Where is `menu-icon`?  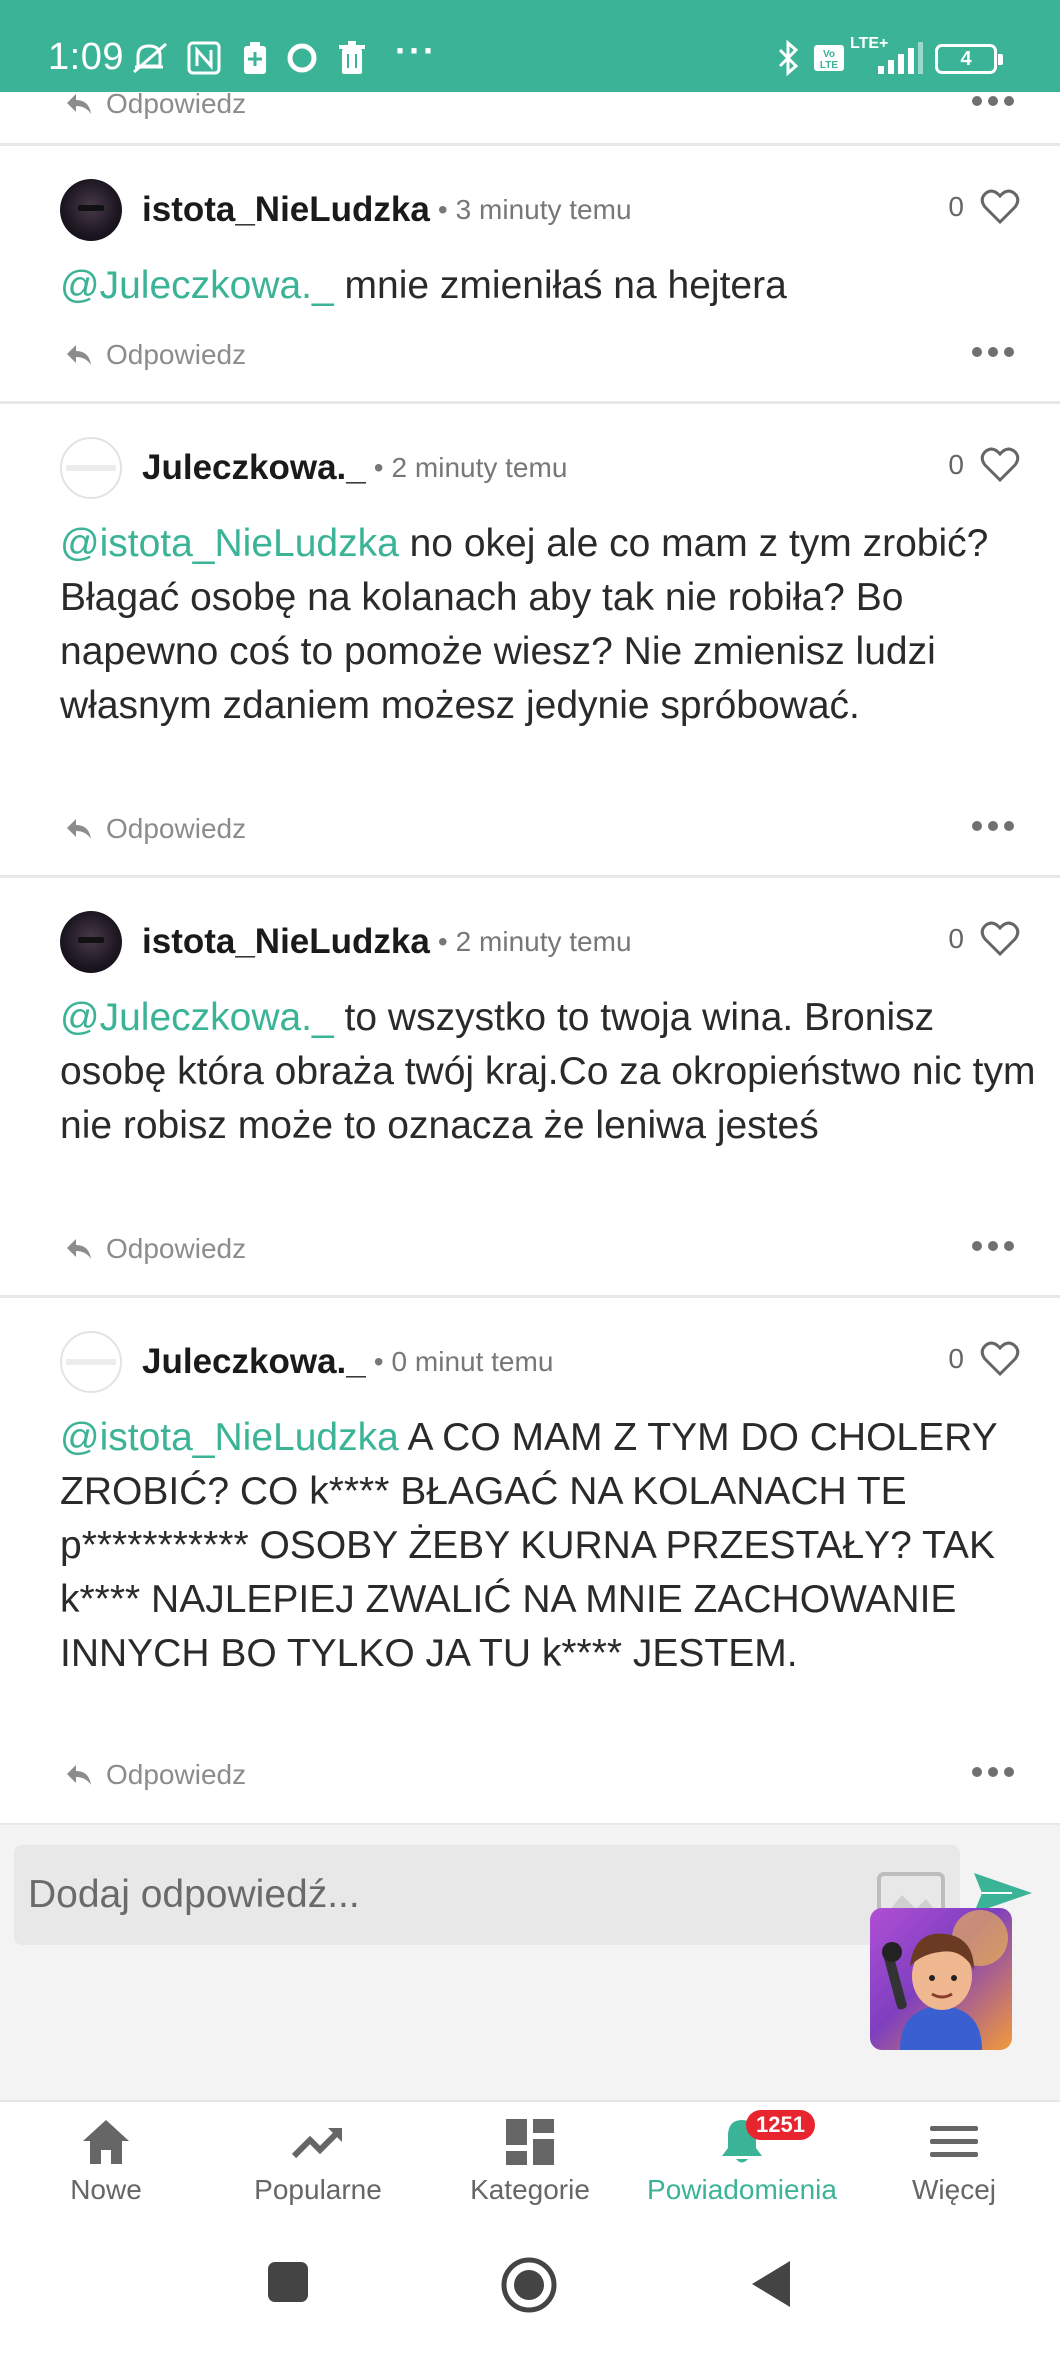 menu-icon is located at coordinates (954, 2141).